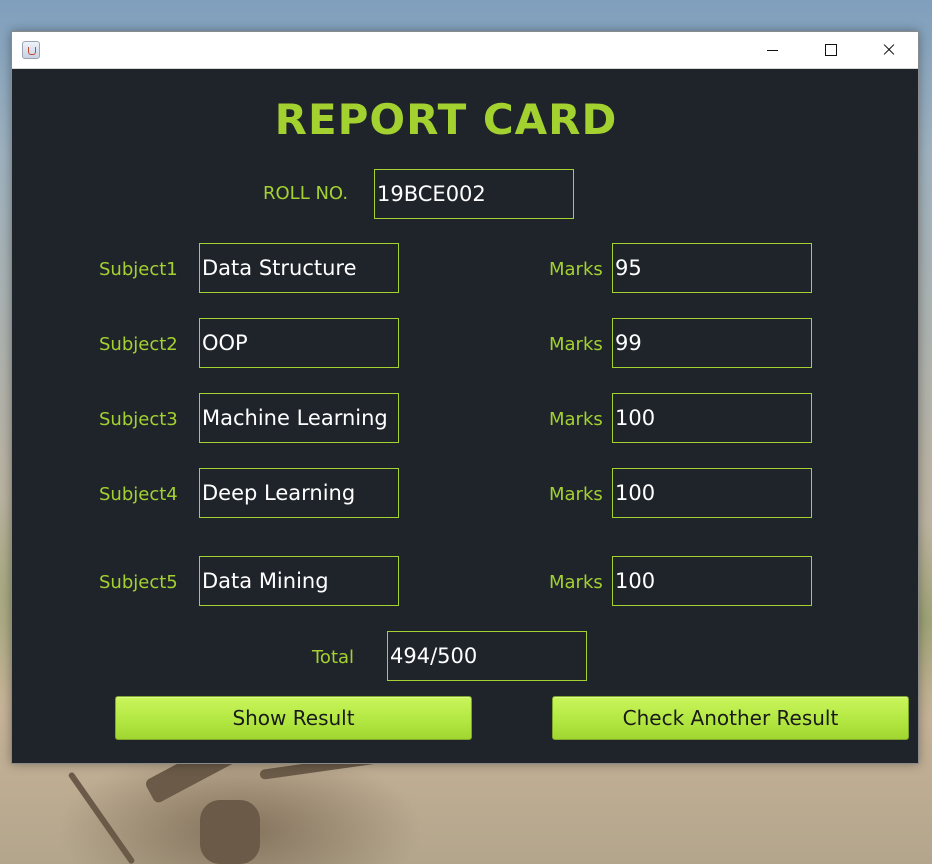 Image resolution: width=932 pixels, height=864 pixels. What do you see at coordinates (465, 50) in the screenshot?
I see `window-title-bar` at bounding box center [465, 50].